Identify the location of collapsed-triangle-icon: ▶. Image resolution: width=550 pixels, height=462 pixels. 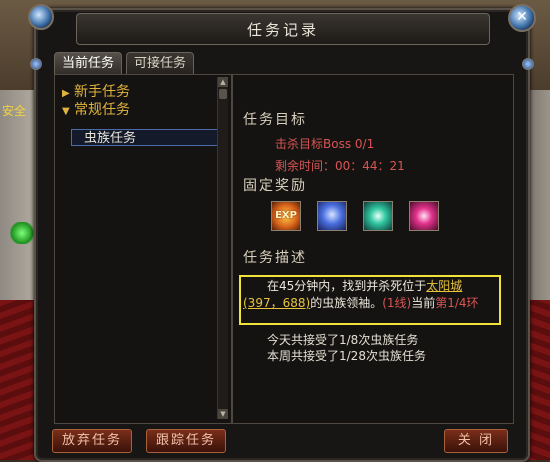
(66, 93).